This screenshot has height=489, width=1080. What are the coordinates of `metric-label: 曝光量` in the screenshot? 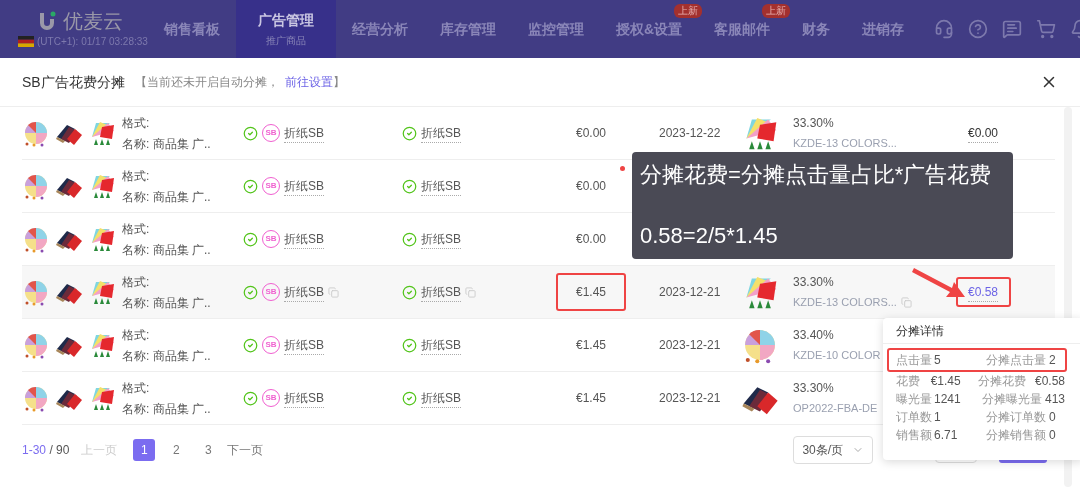 It's located at (913, 399).